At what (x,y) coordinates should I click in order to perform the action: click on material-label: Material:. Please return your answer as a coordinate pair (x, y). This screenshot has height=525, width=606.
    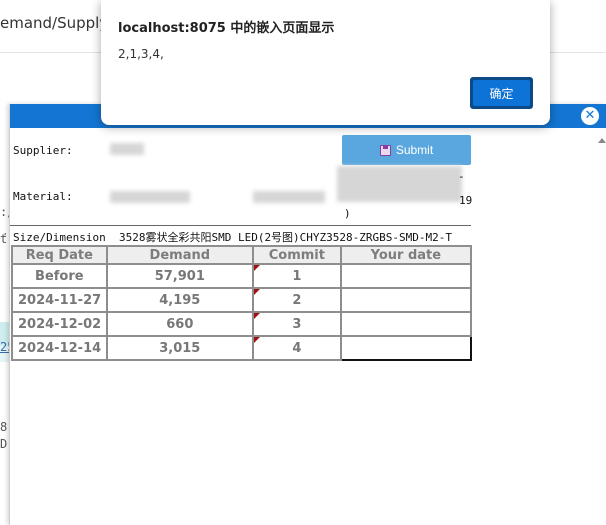
    Looking at the image, I should click on (43, 196).